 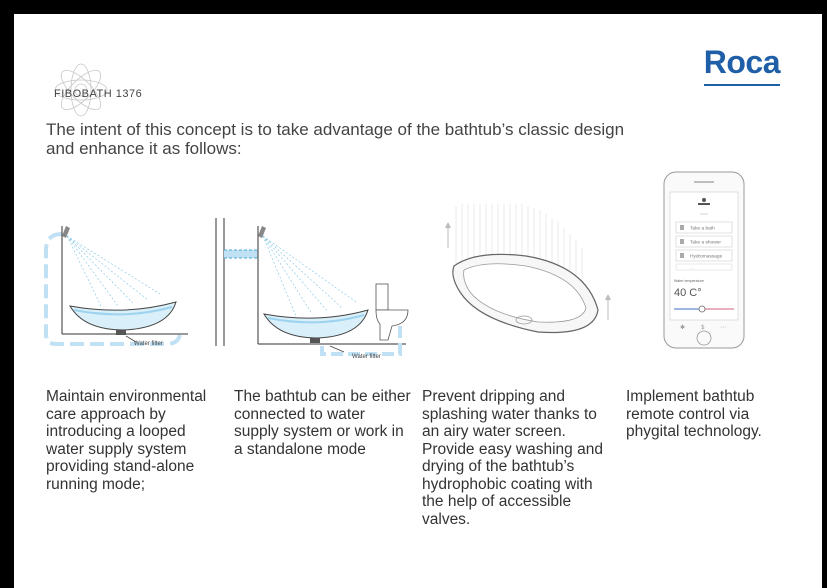 I want to click on phone-menu-item-1: Take a bath, so click(x=702, y=229).